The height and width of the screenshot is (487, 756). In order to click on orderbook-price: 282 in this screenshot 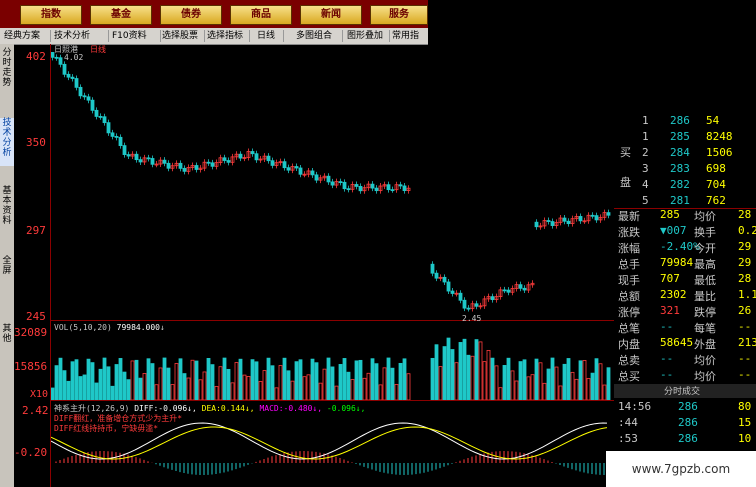, I will do `click(680, 184)`.